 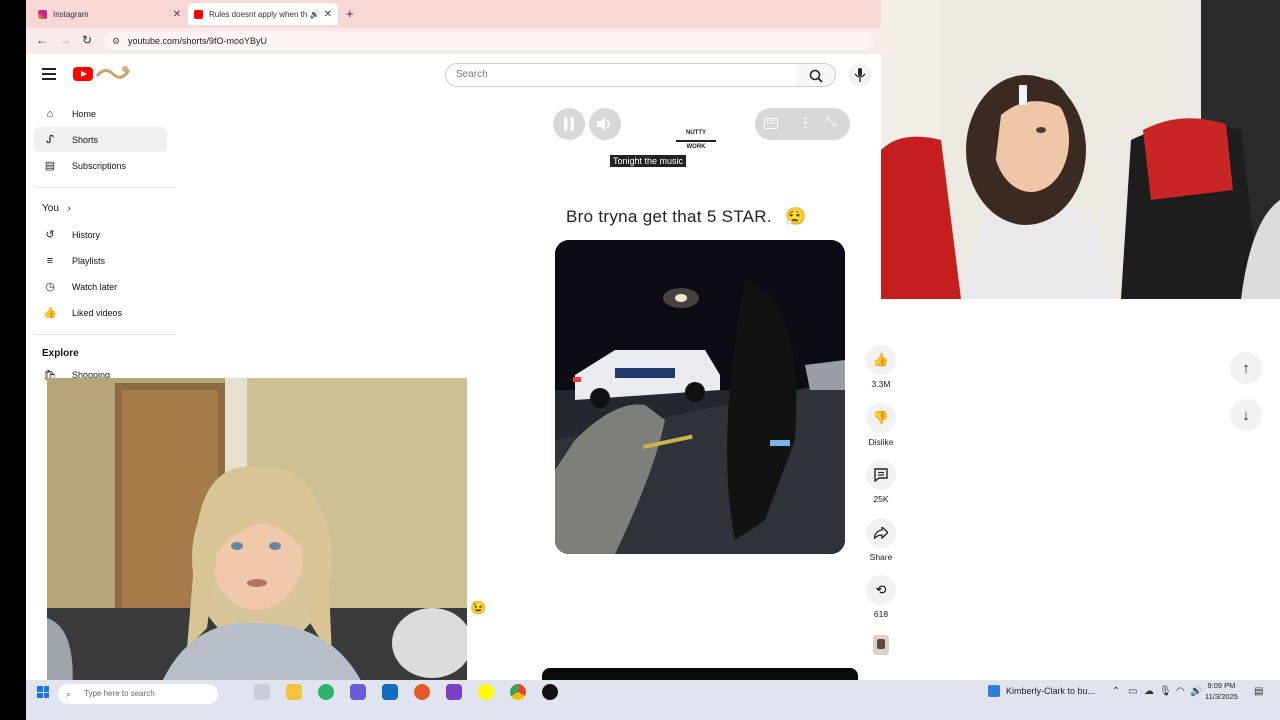 I want to click on tray-device-icon: ▭, so click(x=1132, y=691).